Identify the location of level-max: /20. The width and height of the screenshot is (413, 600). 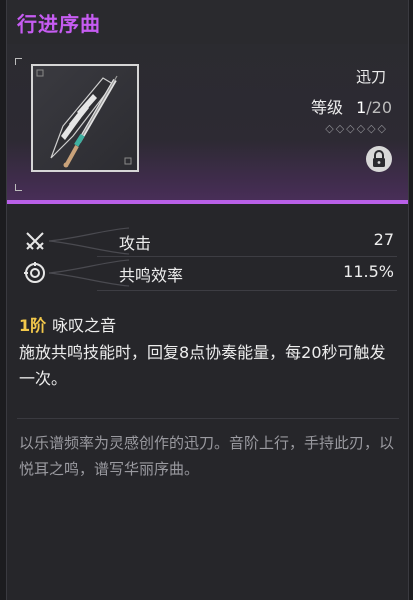
(379, 107).